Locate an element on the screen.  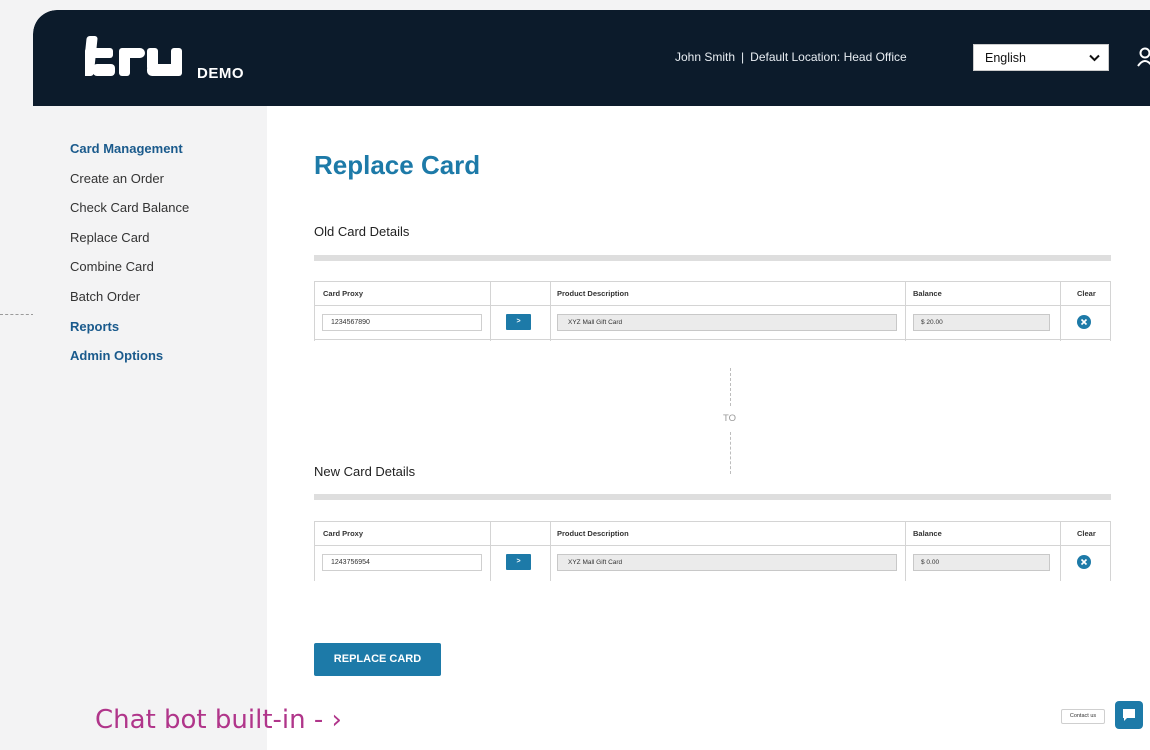
sidebar-item-replace-card: Replace Card is located at coordinates (150, 245).